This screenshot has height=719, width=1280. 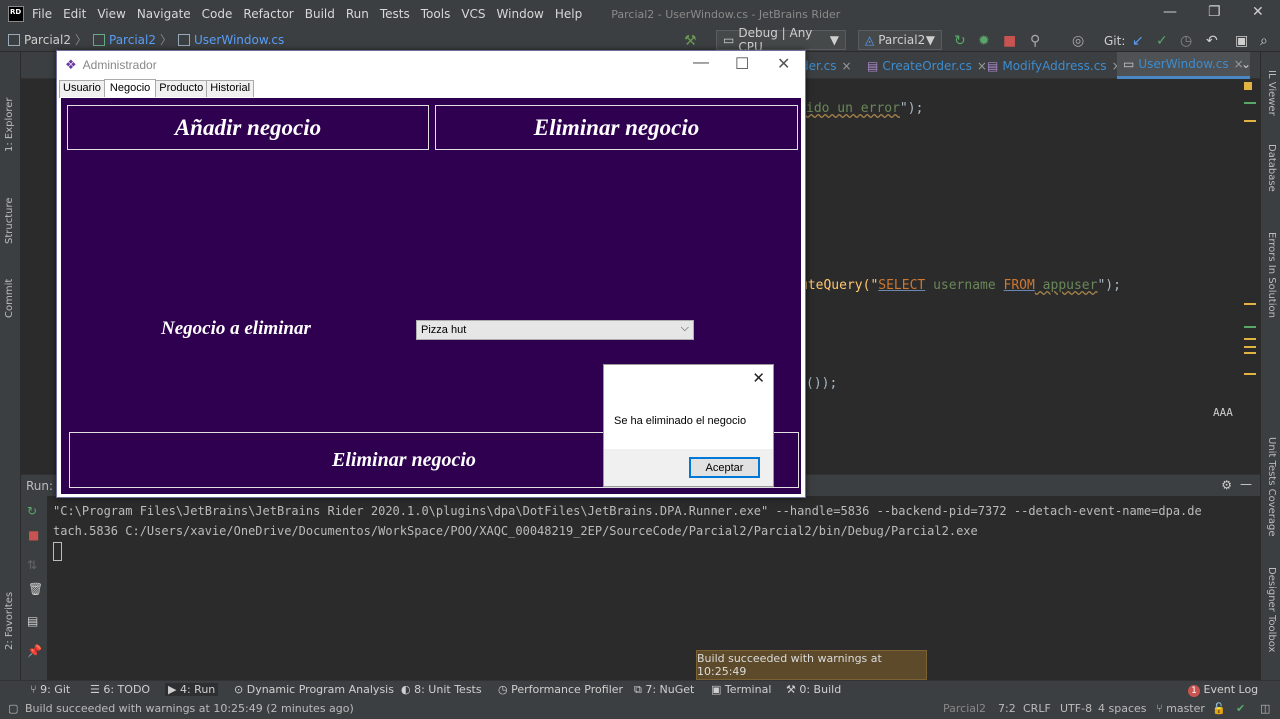 I want to click on terminal-tool-button: ▣ Terminal, so click(x=741, y=689).